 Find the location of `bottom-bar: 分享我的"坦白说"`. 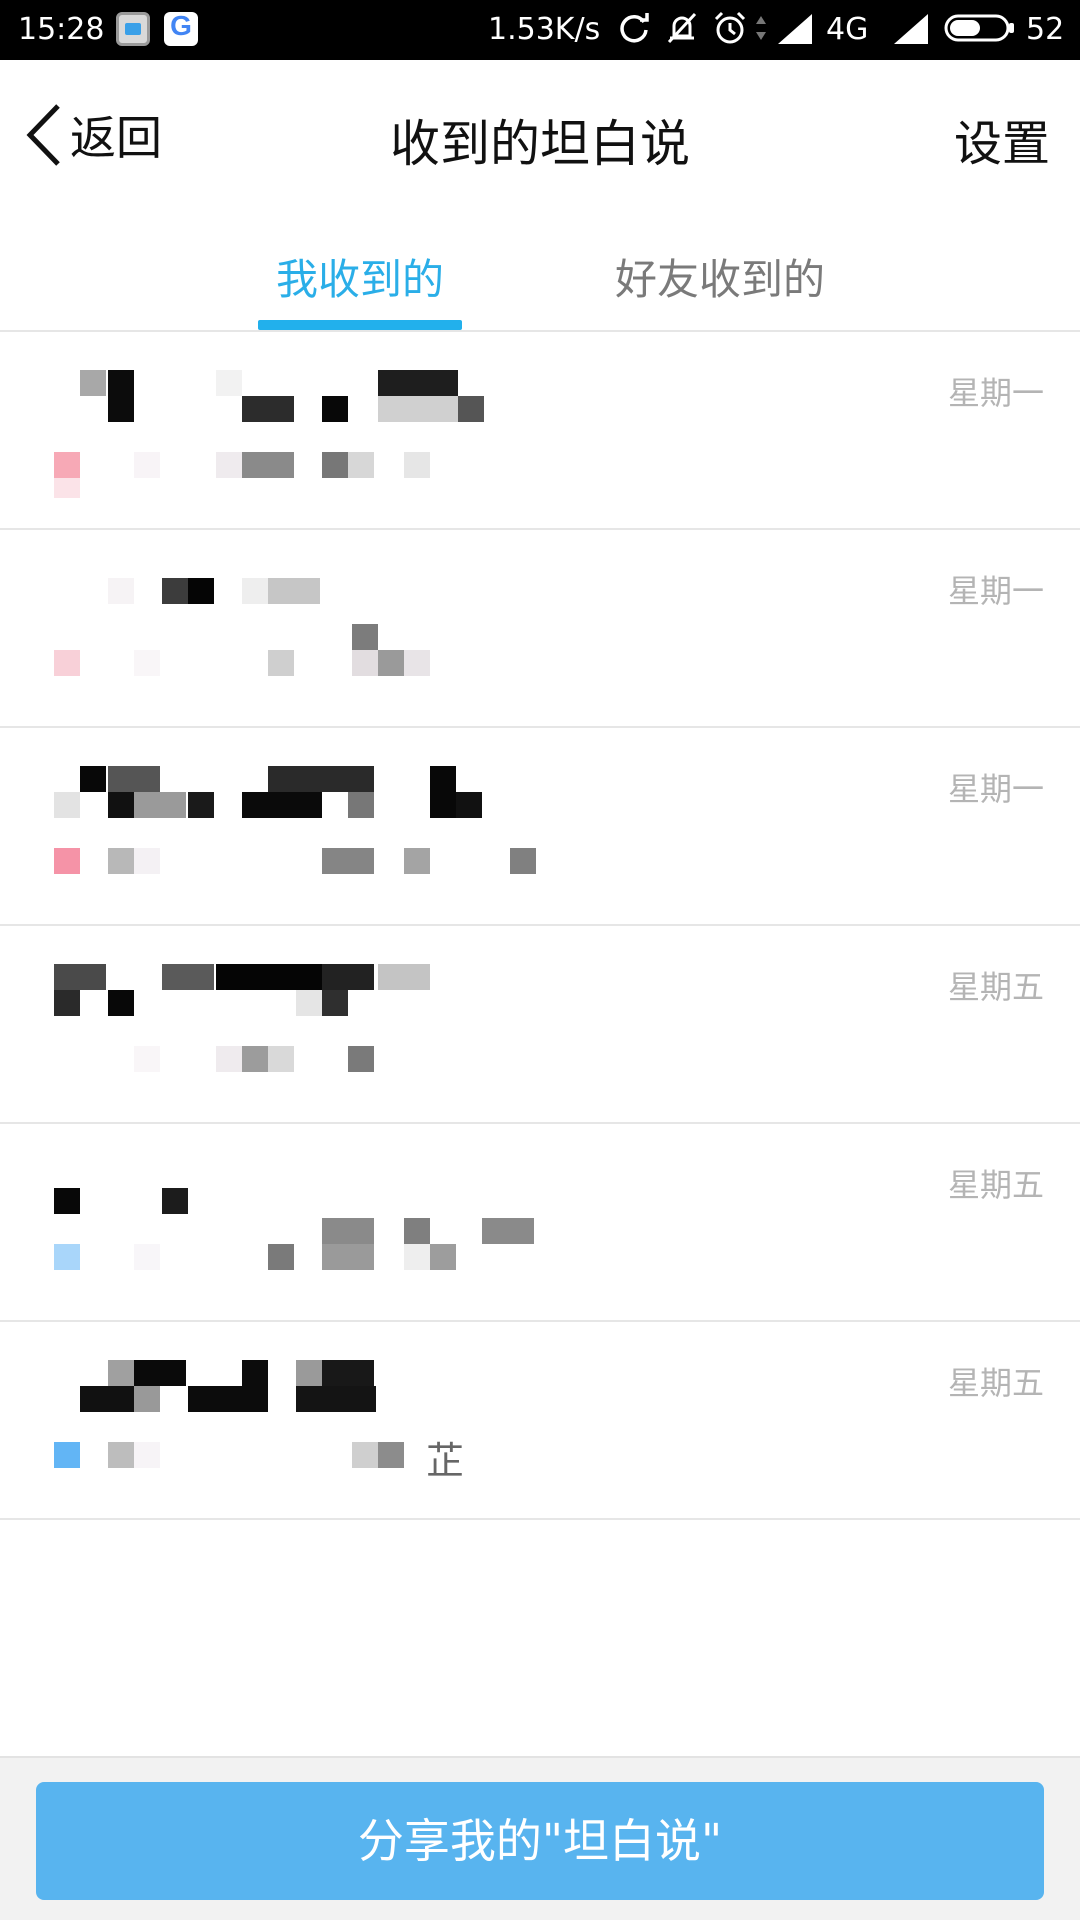

bottom-bar: 分享我的"坦白说" is located at coordinates (540, 1838).